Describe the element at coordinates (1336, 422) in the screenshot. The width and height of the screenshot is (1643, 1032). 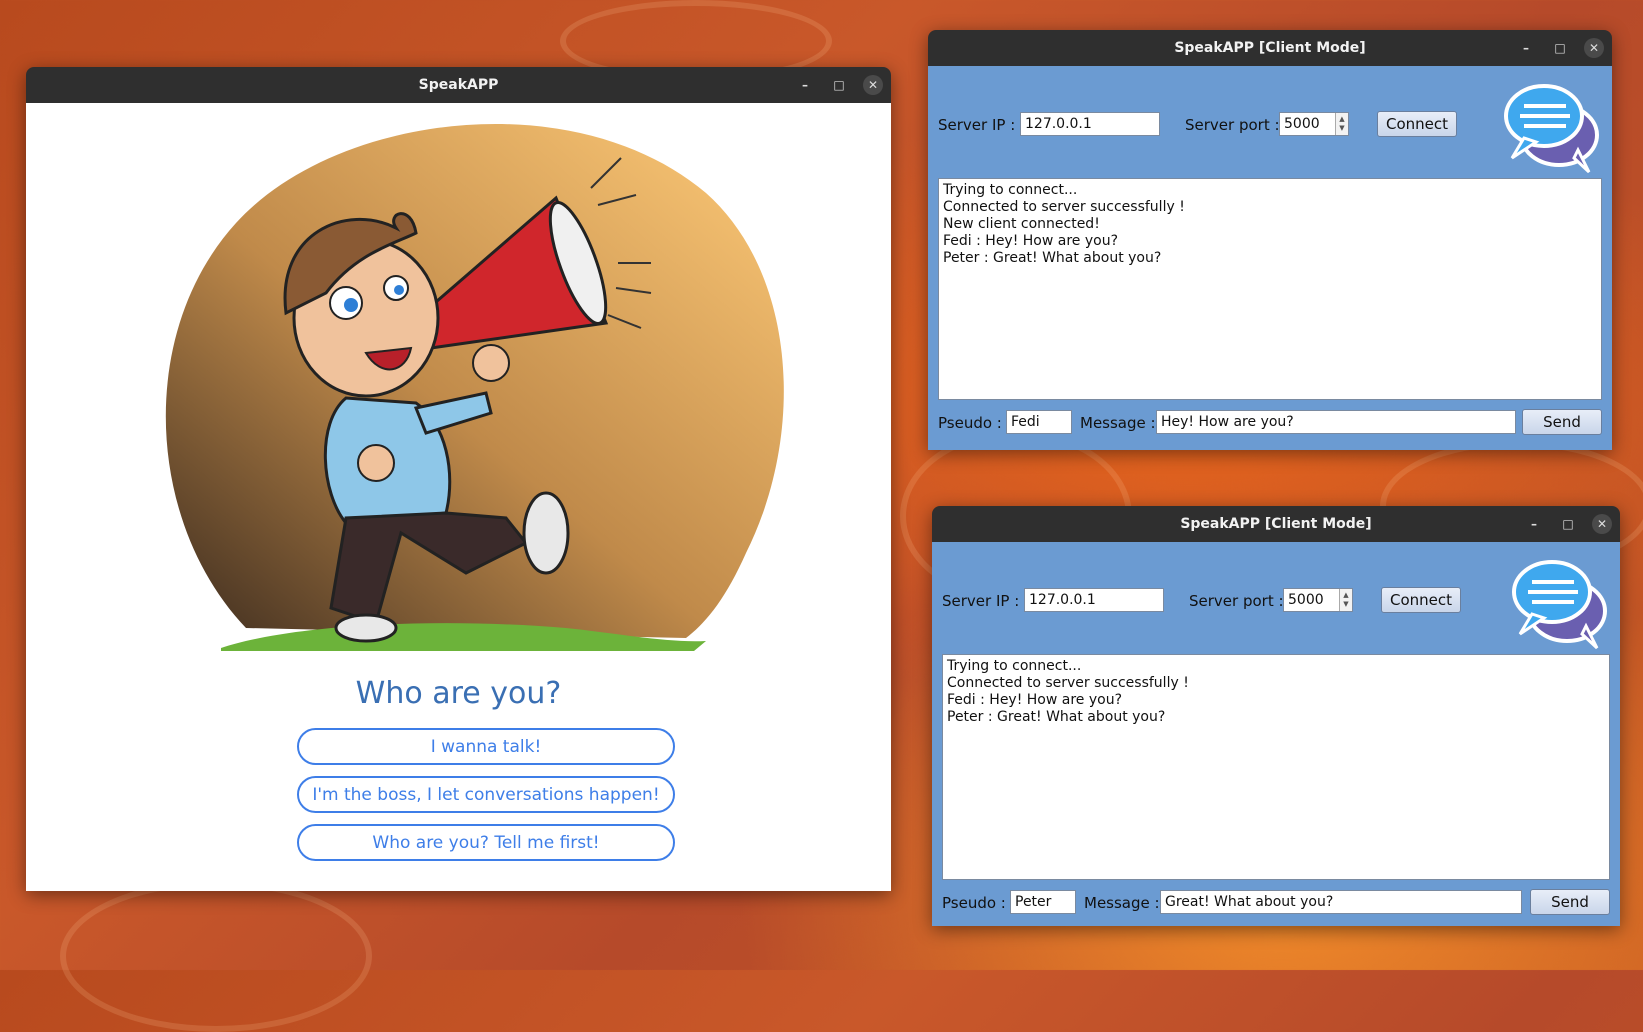
I see `message-input: Hey! How are you?` at that location.